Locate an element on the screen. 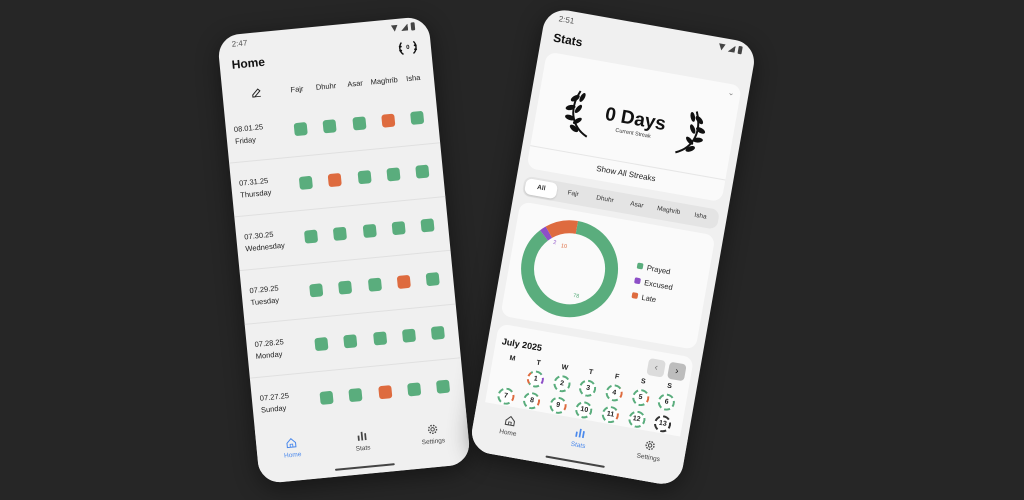 The width and height of the screenshot is (1024, 500). streak-badge-button: 0 is located at coordinates (407, 48).